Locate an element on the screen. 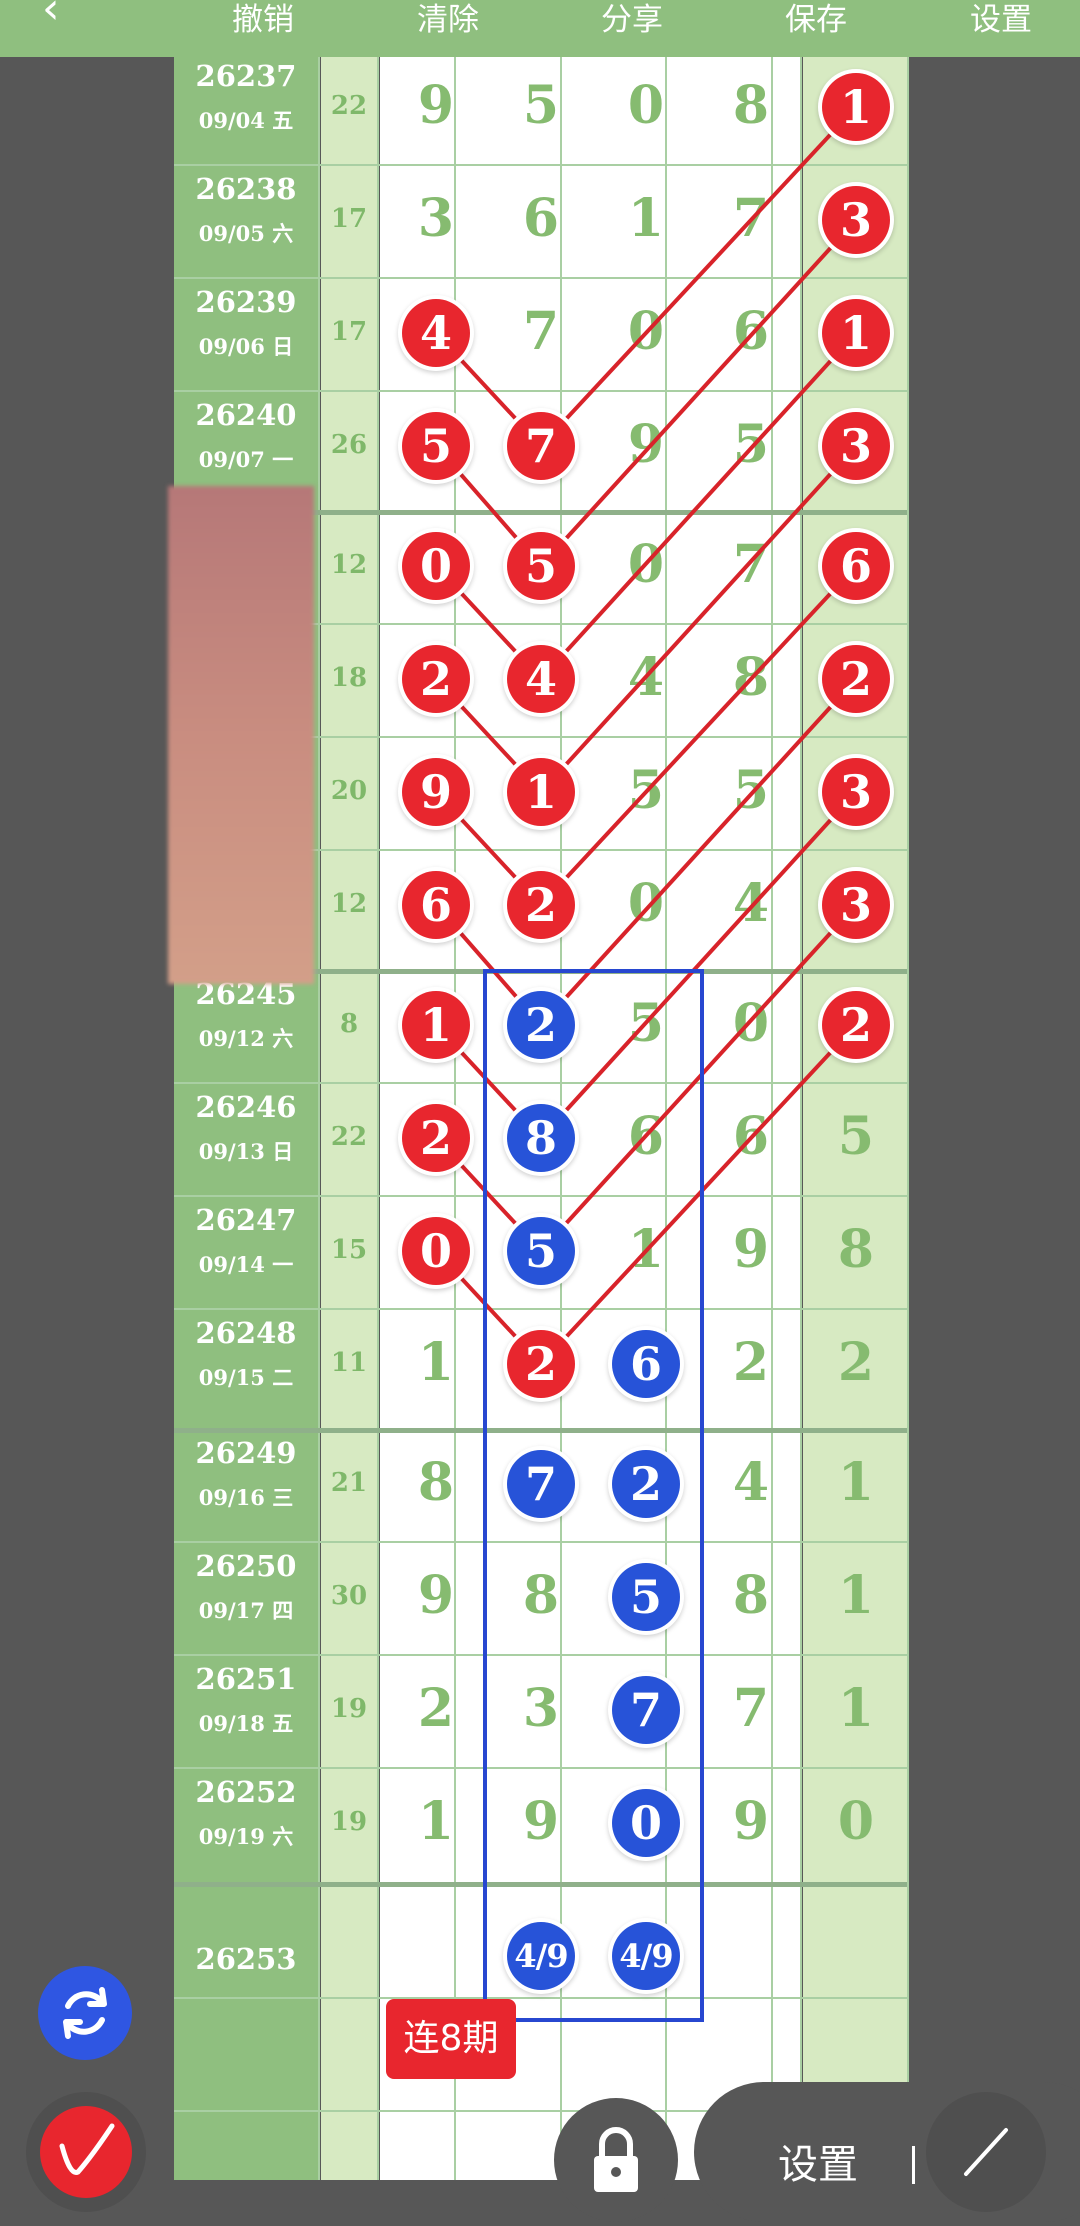 This screenshot has height=2226, width=1080. line-draw-icon is located at coordinates (986, 2152).